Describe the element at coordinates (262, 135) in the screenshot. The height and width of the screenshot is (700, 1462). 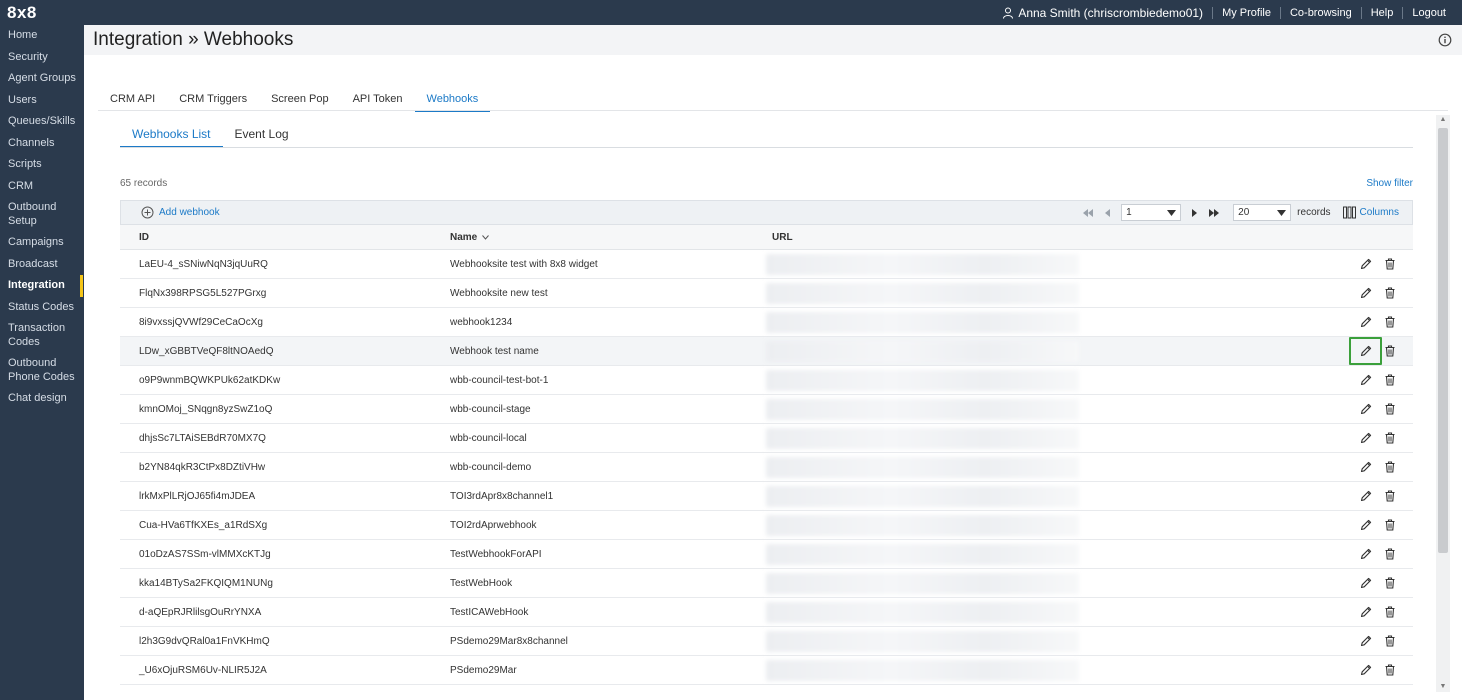
I see `subtab-event-log: Event Log` at that location.